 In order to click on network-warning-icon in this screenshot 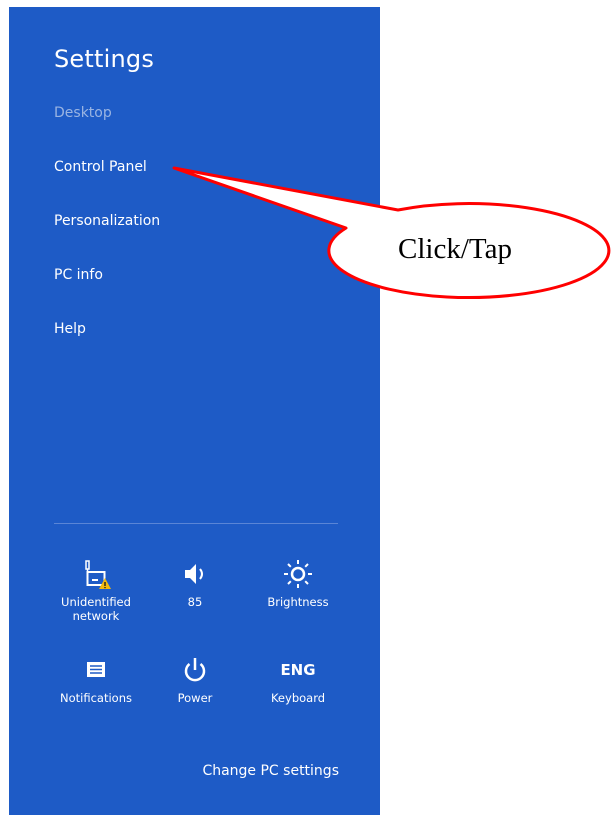, I will do `click(96, 574)`.